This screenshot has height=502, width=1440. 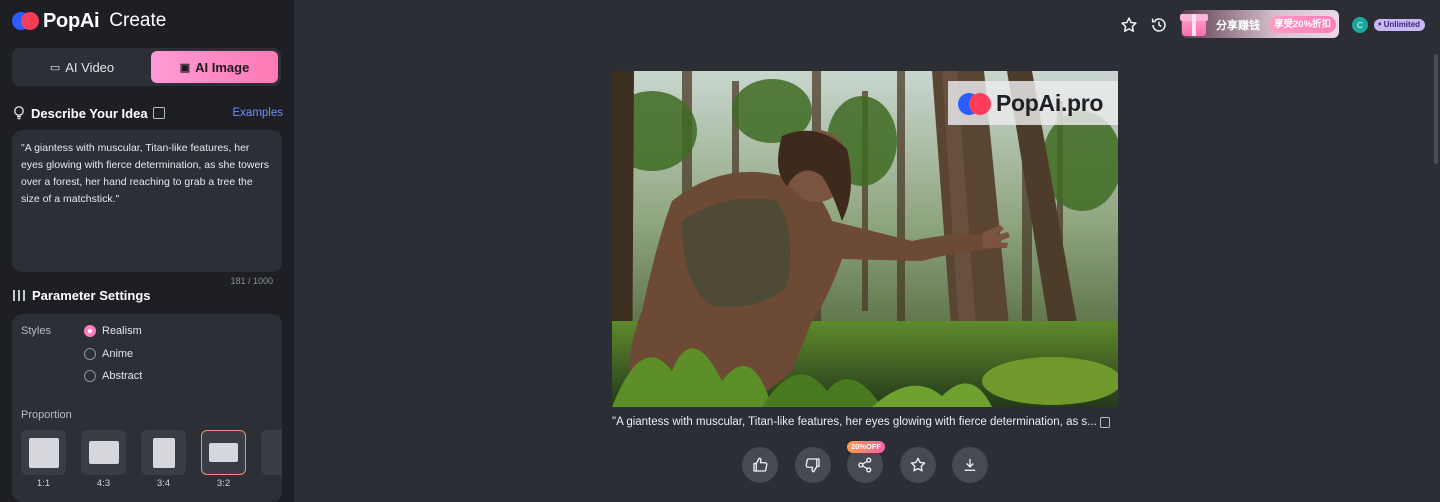 What do you see at coordinates (271, 452) in the screenshot?
I see `ratio-more-button` at bounding box center [271, 452].